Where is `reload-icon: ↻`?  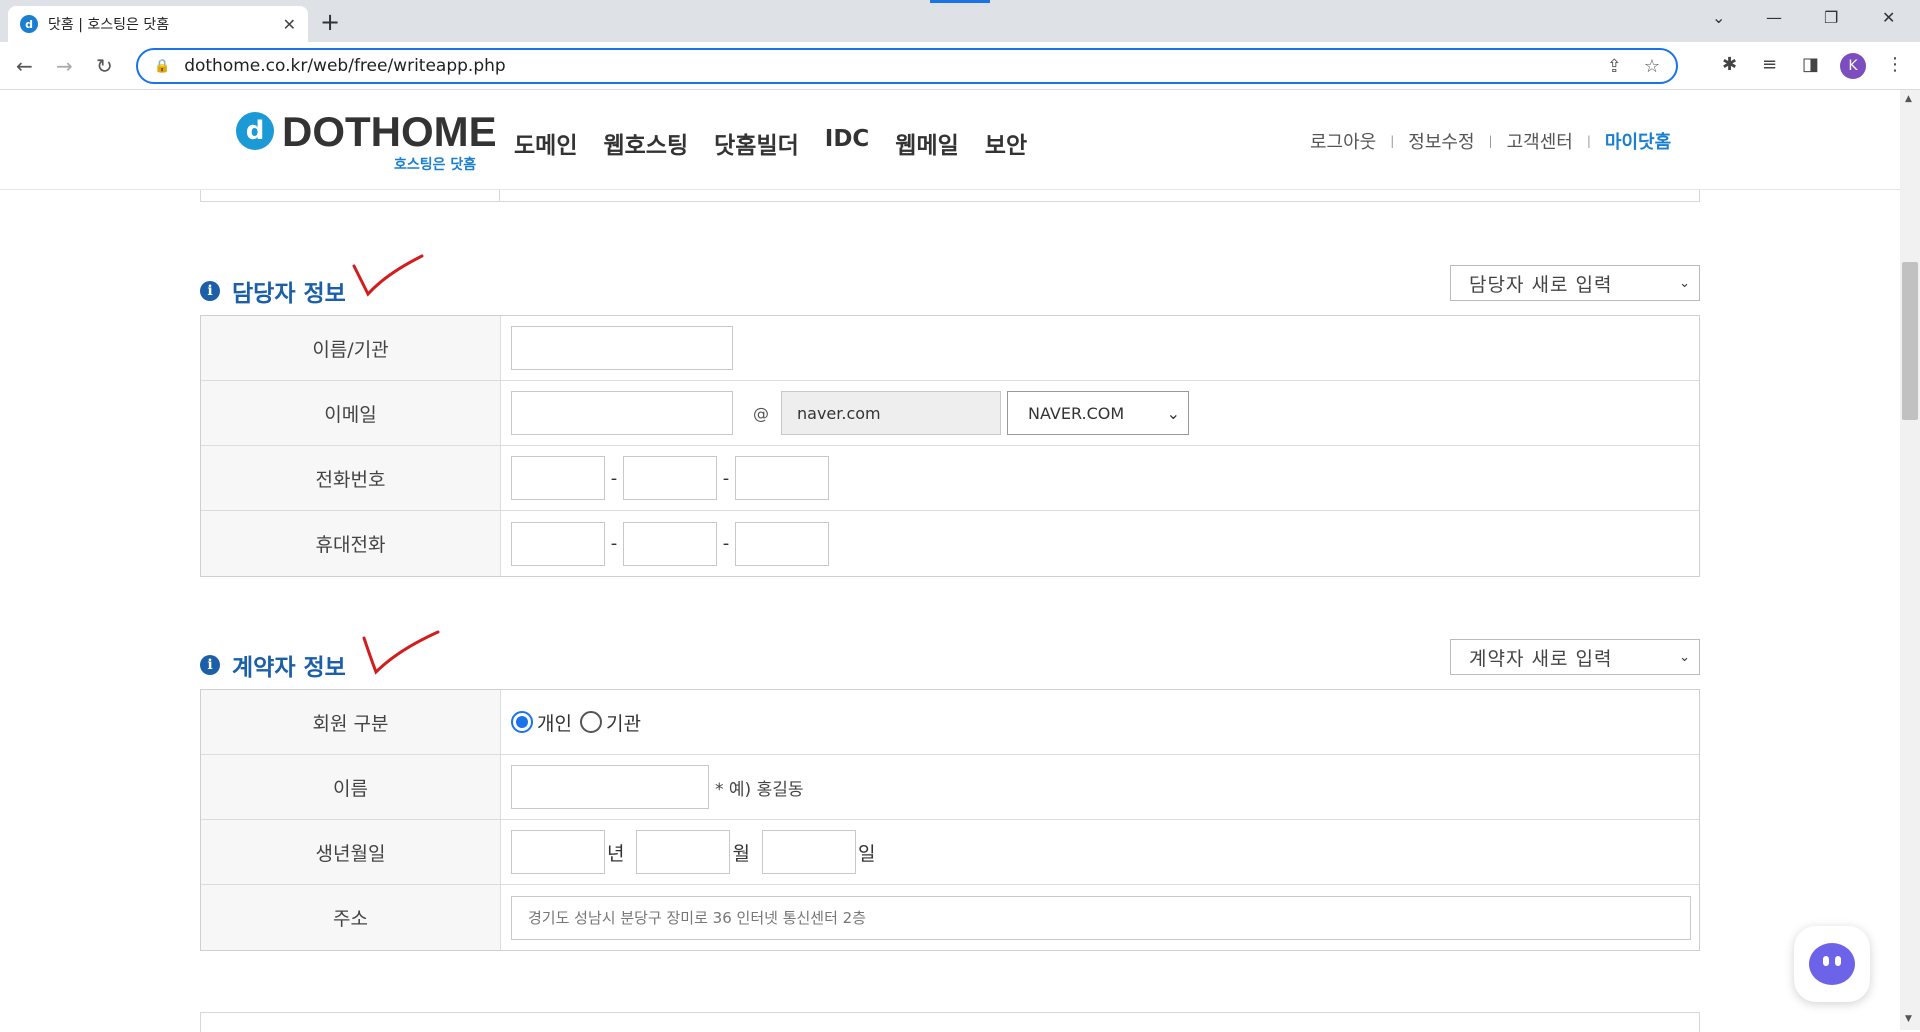
reload-icon: ↻ is located at coordinates (104, 66).